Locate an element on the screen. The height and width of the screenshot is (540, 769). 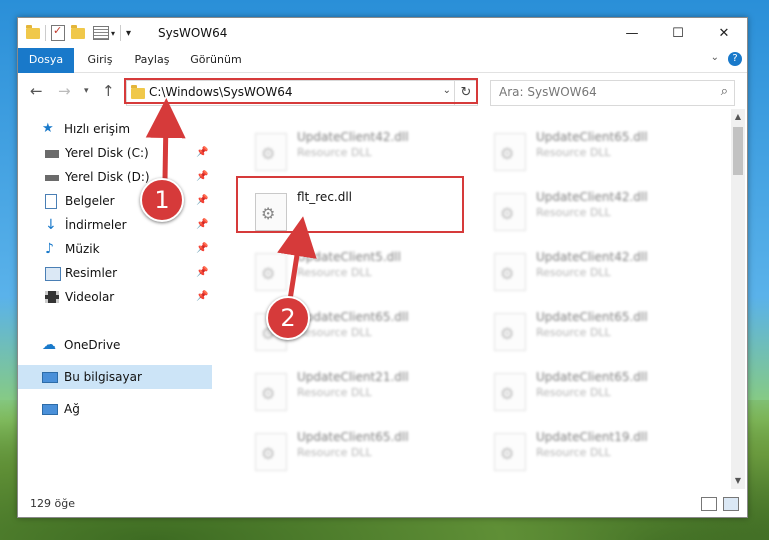
annotation-arrows is located at coordinates (231, 199).